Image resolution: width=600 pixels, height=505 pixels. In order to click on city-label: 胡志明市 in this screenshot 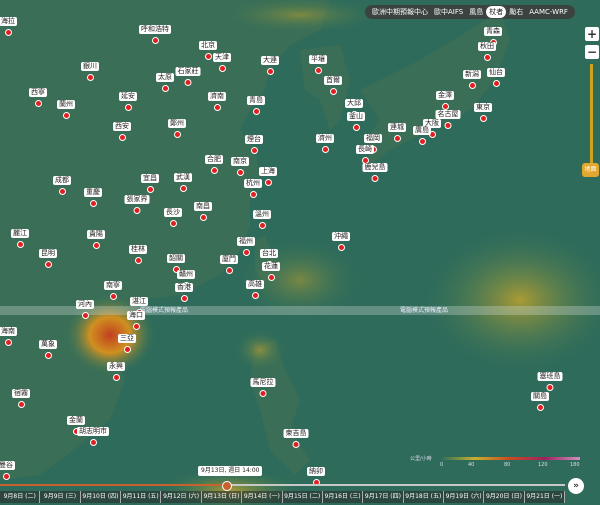, I will do `click(93, 431)`.